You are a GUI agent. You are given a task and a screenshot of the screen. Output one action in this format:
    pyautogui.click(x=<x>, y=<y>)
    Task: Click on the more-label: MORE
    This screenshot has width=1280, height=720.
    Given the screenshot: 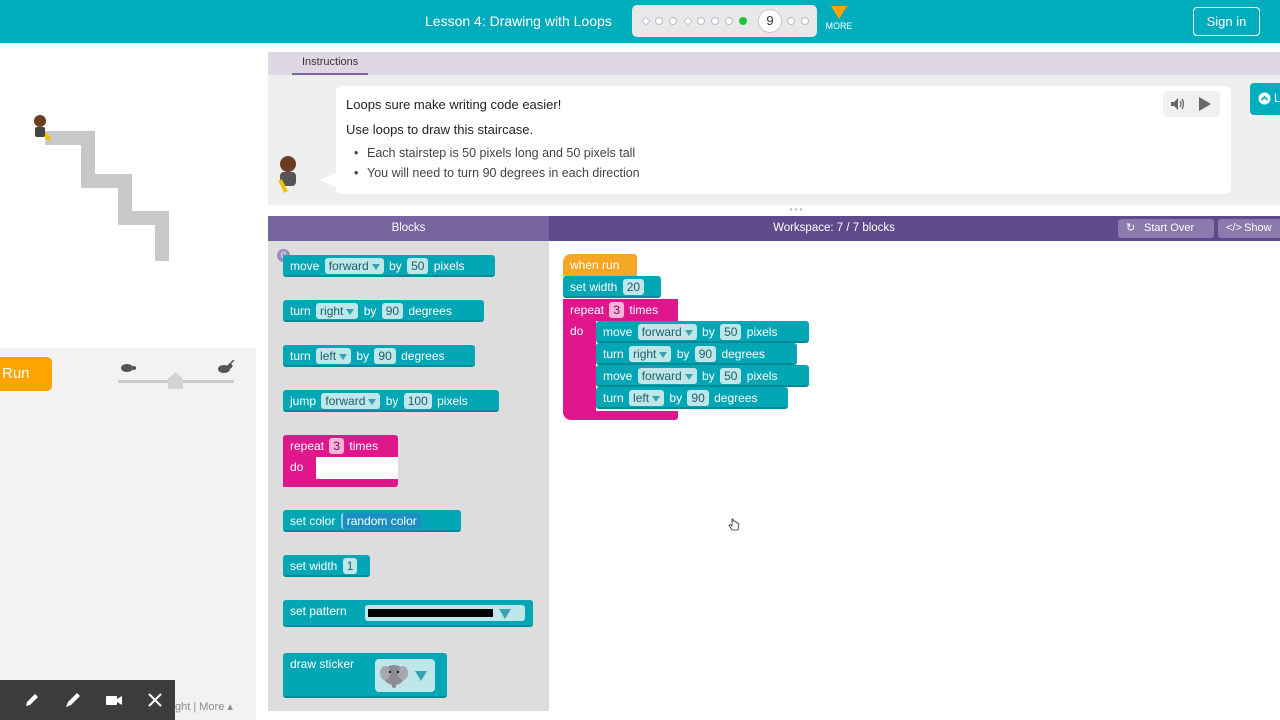 What is the action you would take?
    pyautogui.click(x=839, y=26)
    